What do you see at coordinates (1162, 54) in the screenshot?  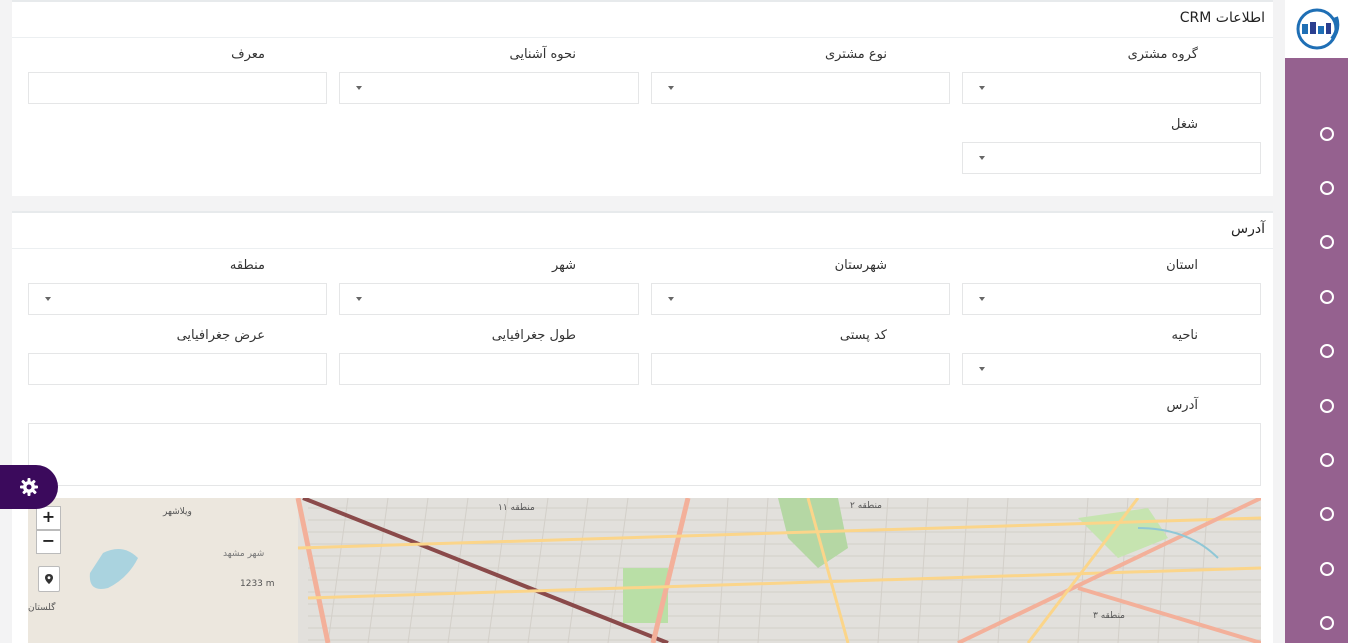 I see `customer-group-label: گروه مشتری` at bounding box center [1162, 54].